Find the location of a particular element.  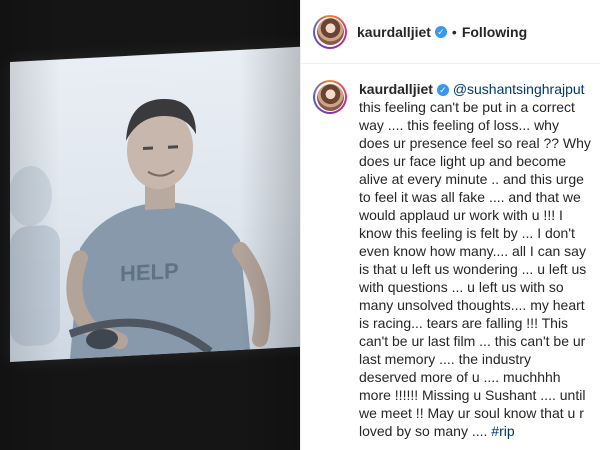

header-username: kaurdalljiet is located at coordinates (394, 32).